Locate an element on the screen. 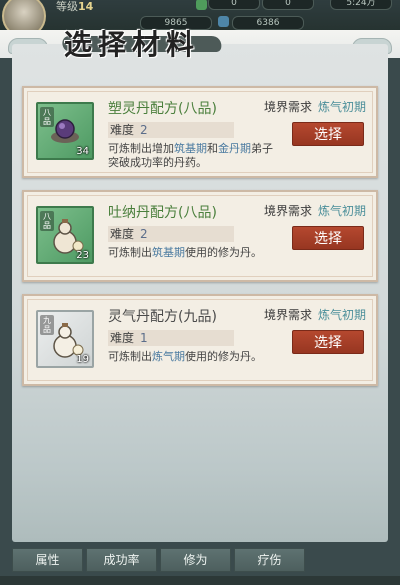 This screenshot has height=585, width=400. level-value: 14 is located at coordinates (86, 6).